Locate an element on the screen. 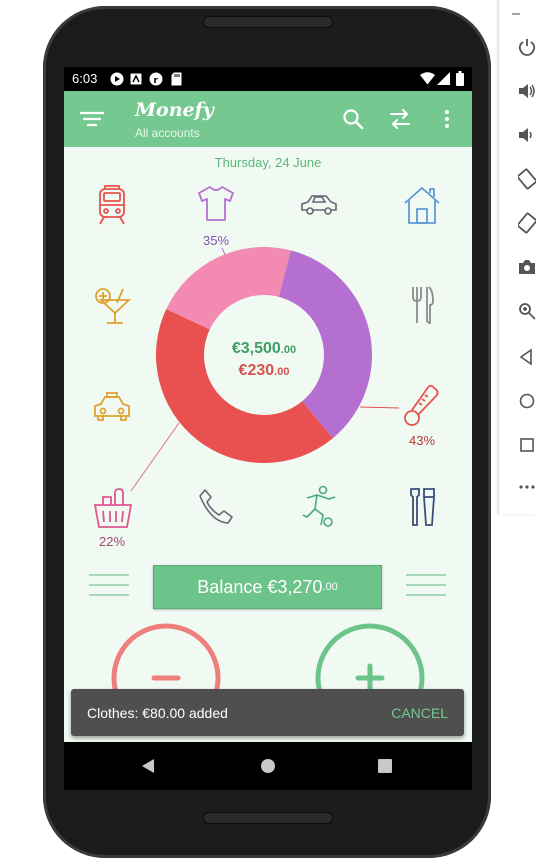  snackbar: Clothes: €80.00 added CANCEL is located at coordinates (267, 712).